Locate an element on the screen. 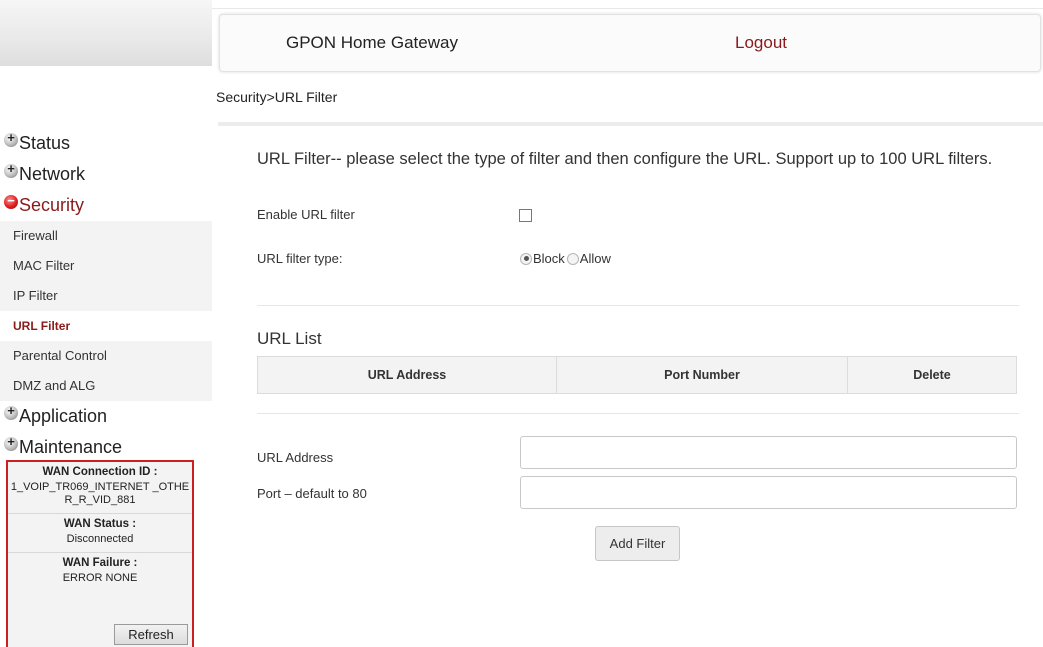 This screenshot has height=647, width=1043. wan-connection-value: 1_VOIP_TR069_INTERNET _OTHER_R_VID_881 is located at coordinates (100, 493).